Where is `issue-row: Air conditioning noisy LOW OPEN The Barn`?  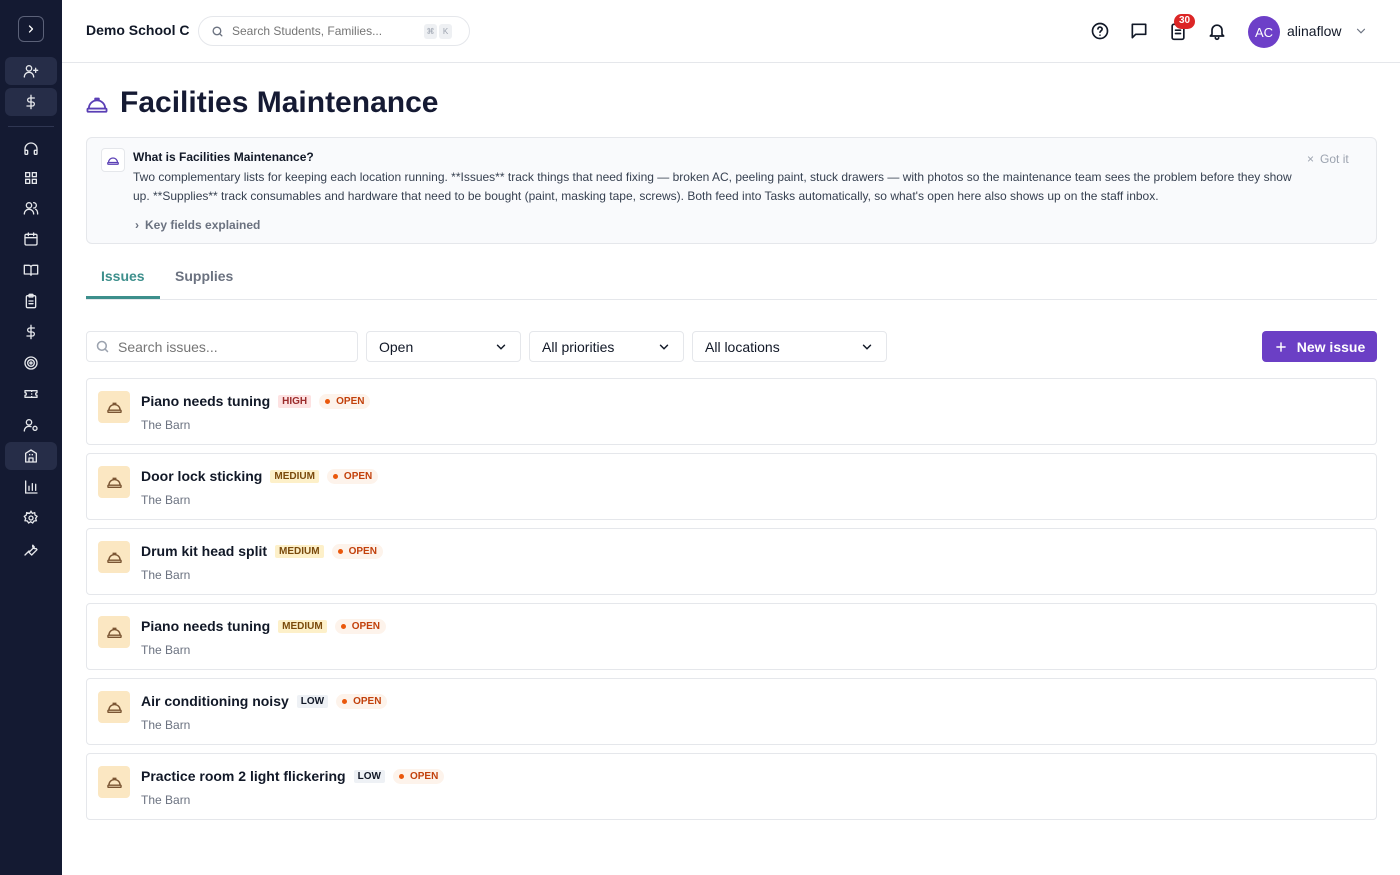
issue-row: Air conditioning noisy LOW OPEN The Barn is located at coordinates (731, 711).